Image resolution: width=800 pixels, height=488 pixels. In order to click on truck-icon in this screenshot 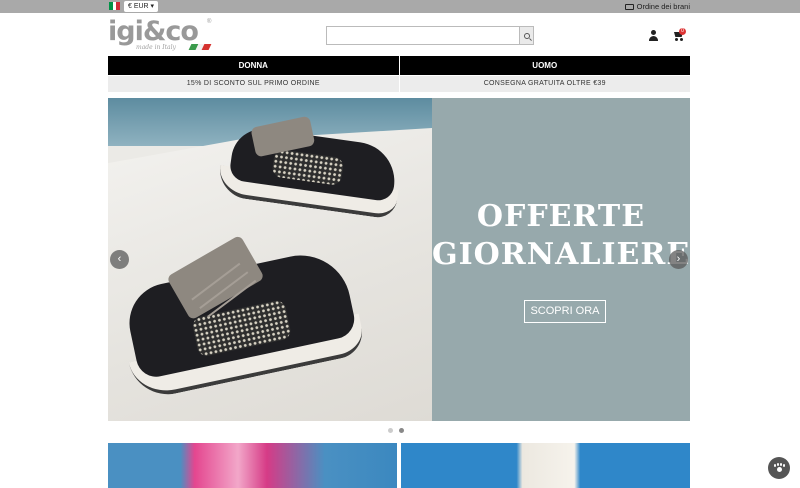, I will do `click(629, 6)`.